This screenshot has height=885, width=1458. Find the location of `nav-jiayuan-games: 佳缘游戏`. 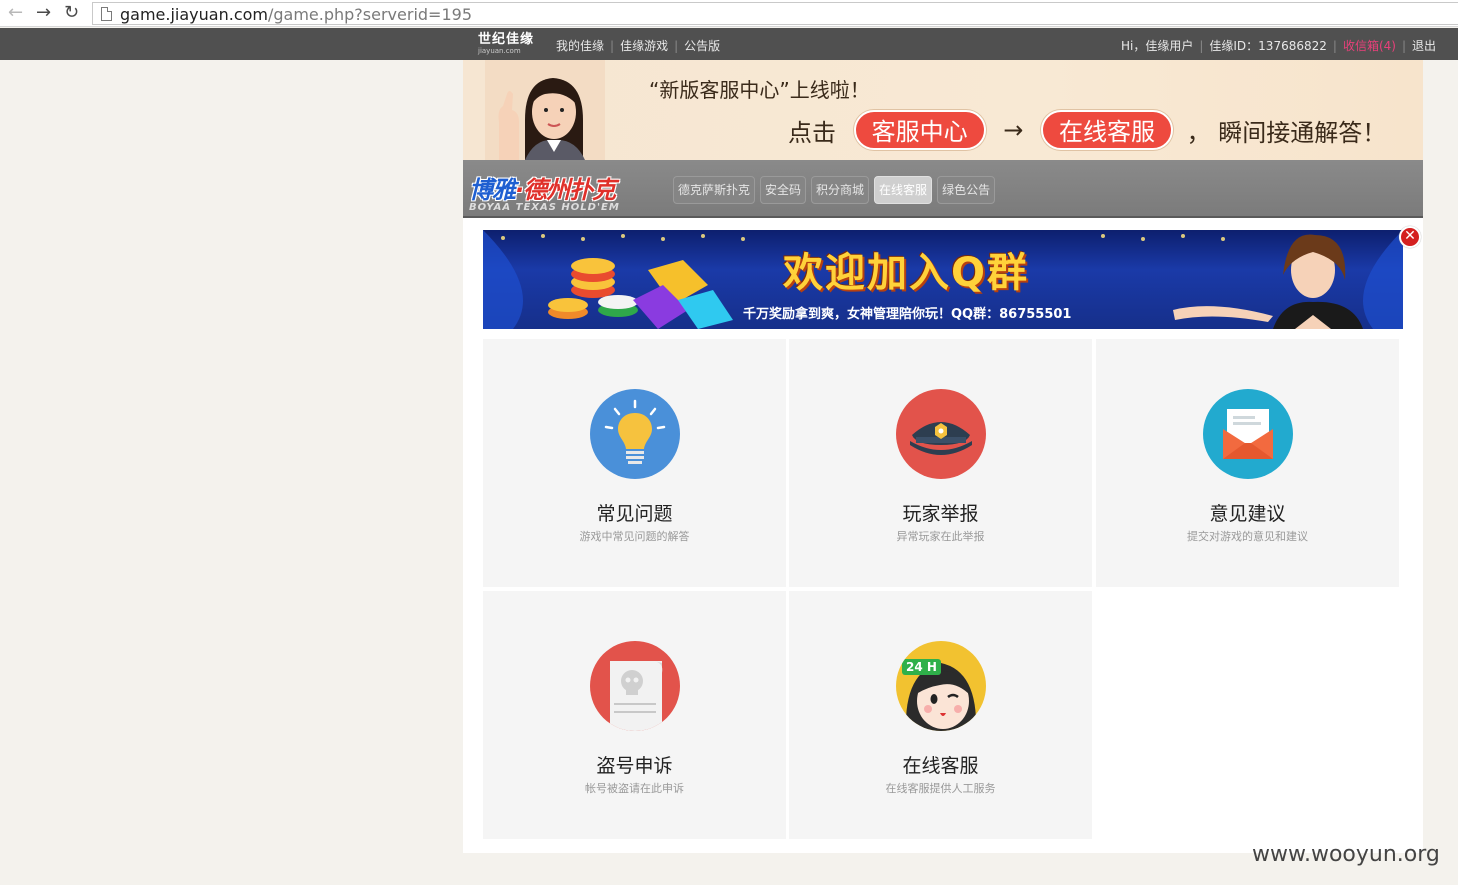

nav-jiayuan-games: 佳缘游戏 is located at coordinates (644, 46).